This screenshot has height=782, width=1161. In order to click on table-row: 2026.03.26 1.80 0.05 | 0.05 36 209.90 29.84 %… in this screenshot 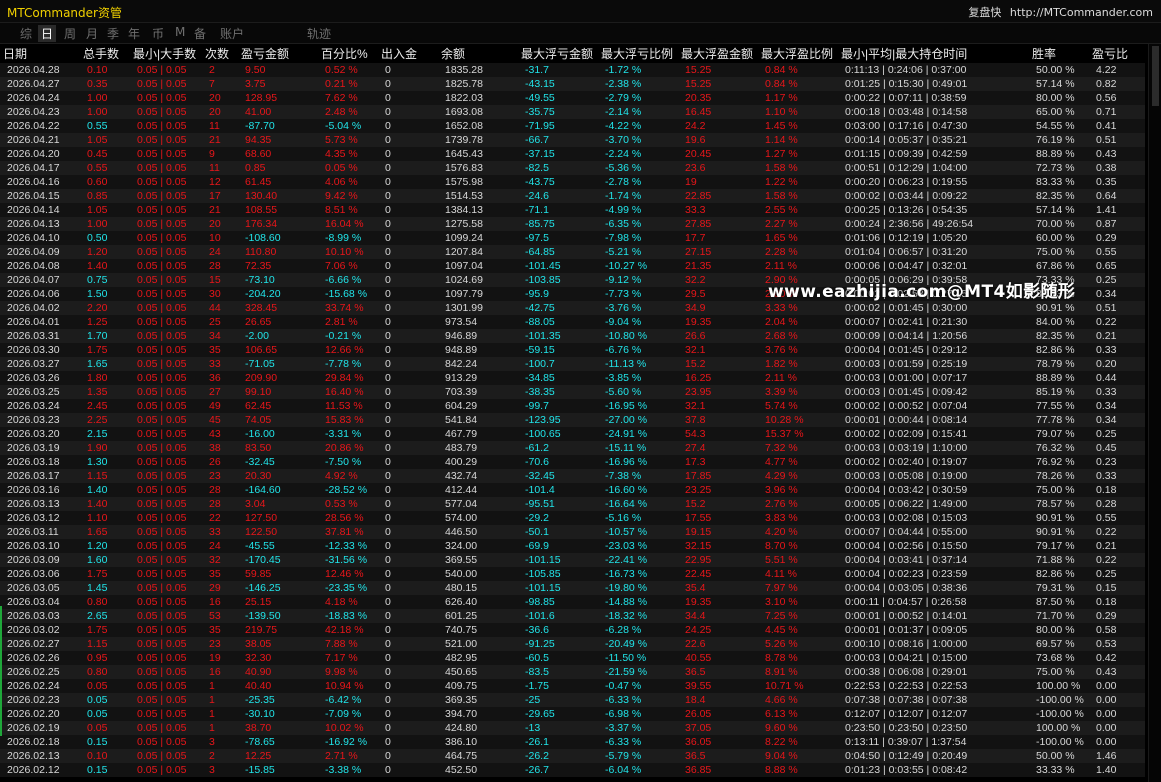, I will do `click(572, 378)`.